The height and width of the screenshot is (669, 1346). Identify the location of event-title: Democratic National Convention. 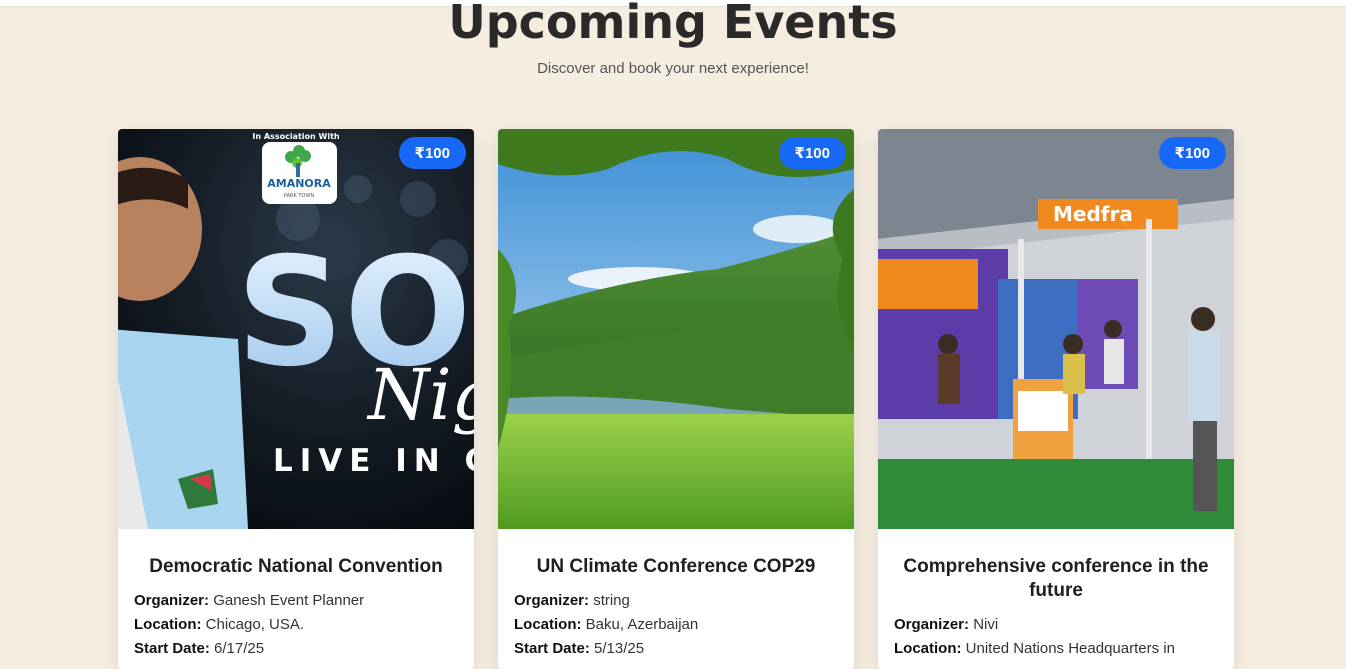
(296, 567).